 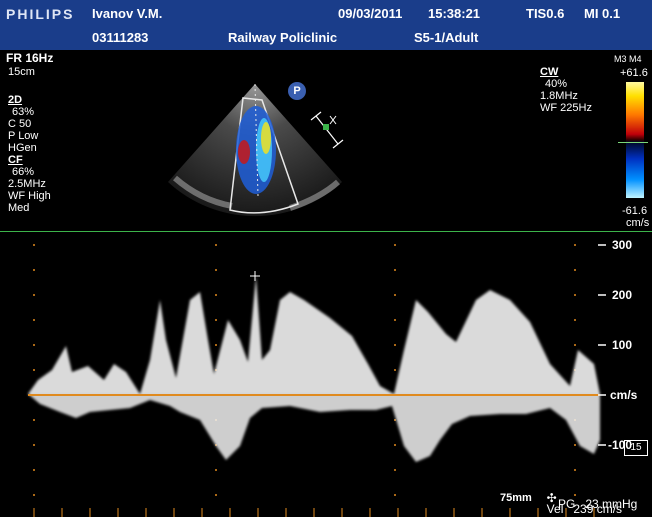 What do you see at coordinates (636, 448) in the screenshot?
I see `scale-box: 15` at bounding box center [636, 448].